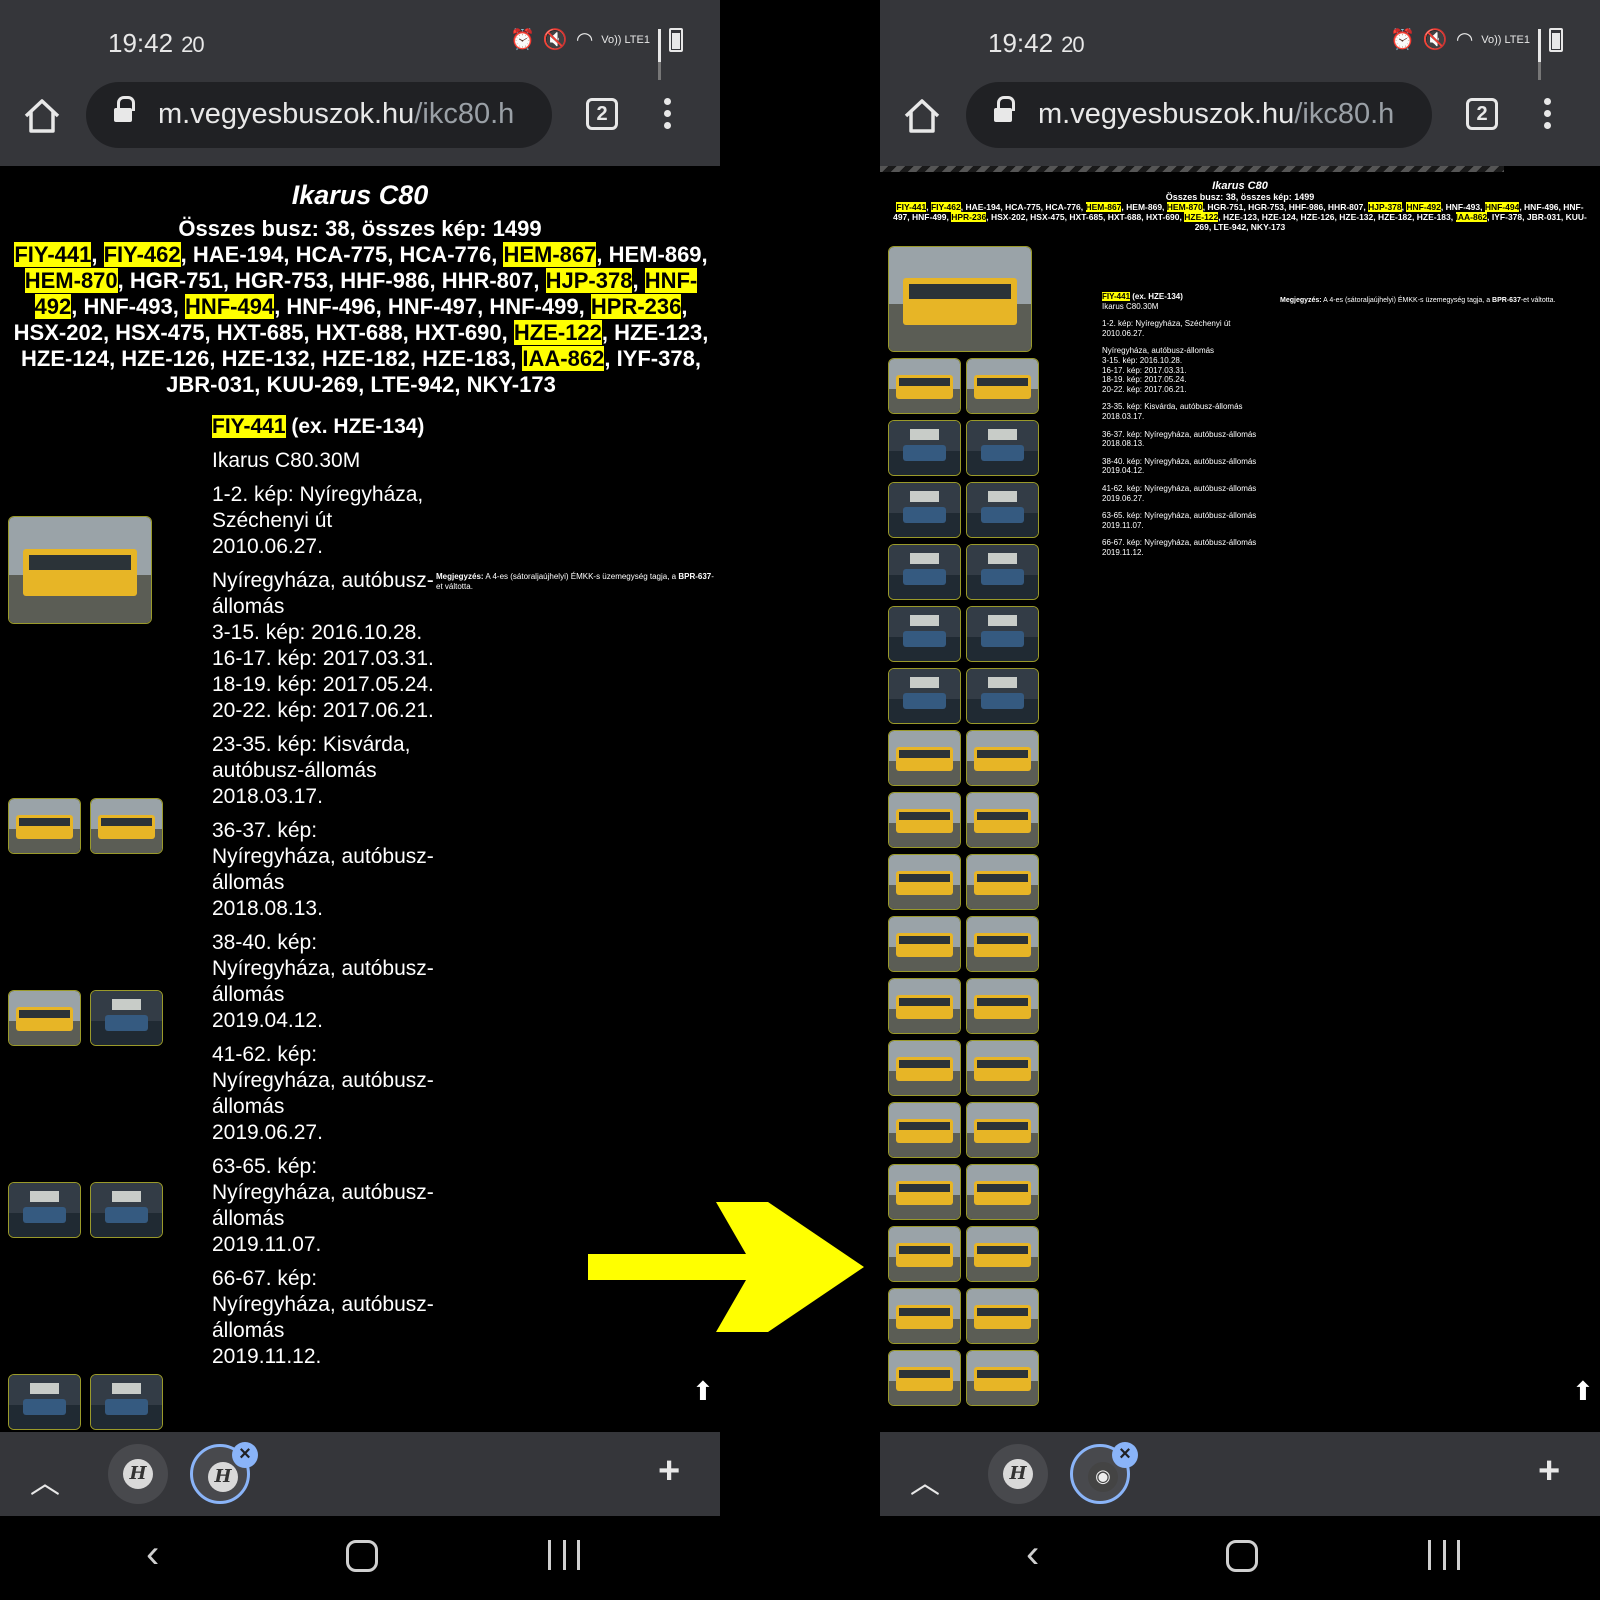 The width and height of the screenshot is (1600, 1600). I want to click on home-nav-icon, so click(1242, 1556).